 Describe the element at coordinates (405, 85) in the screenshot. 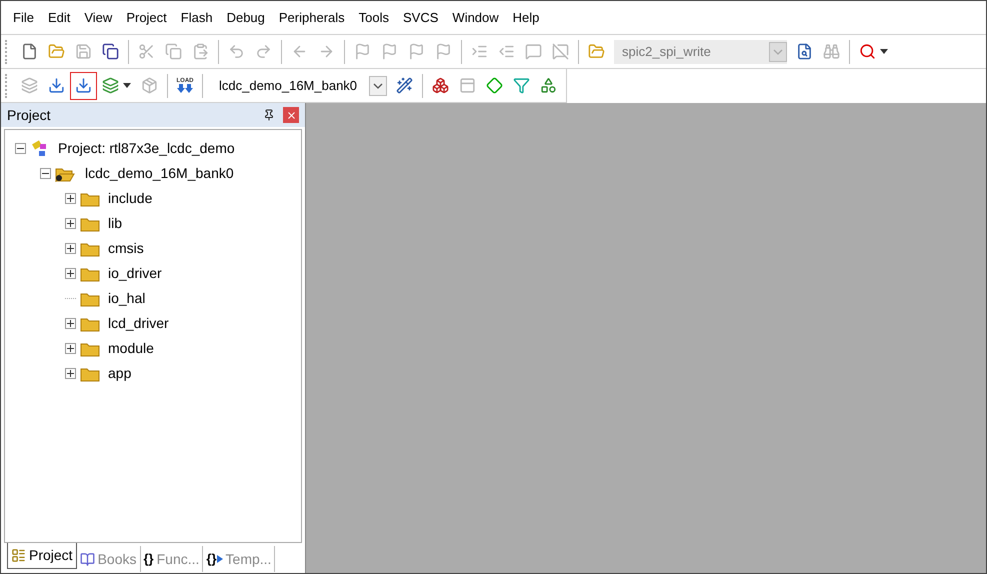

I see `magic-wand-icon` at that location.